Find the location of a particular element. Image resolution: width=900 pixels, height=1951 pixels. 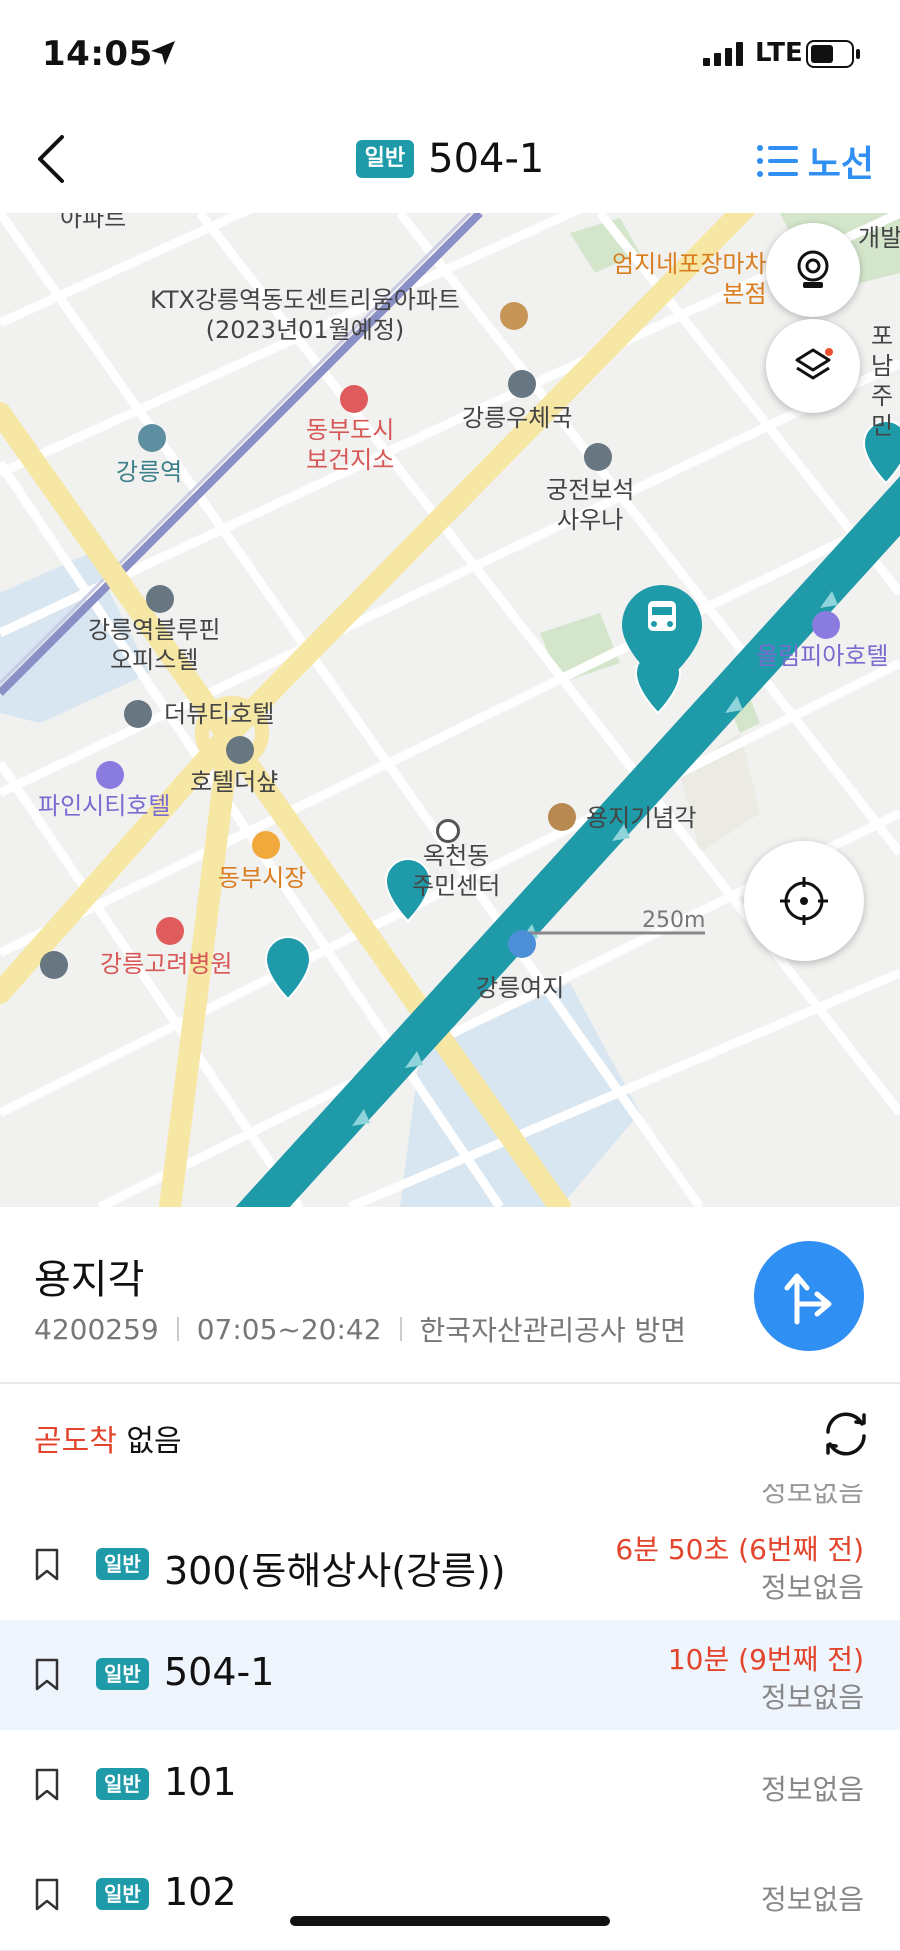

stop-meta: 4200259 07:05~20:42 한국자산관리공사 방면 is located at coordinates (360, 1329).